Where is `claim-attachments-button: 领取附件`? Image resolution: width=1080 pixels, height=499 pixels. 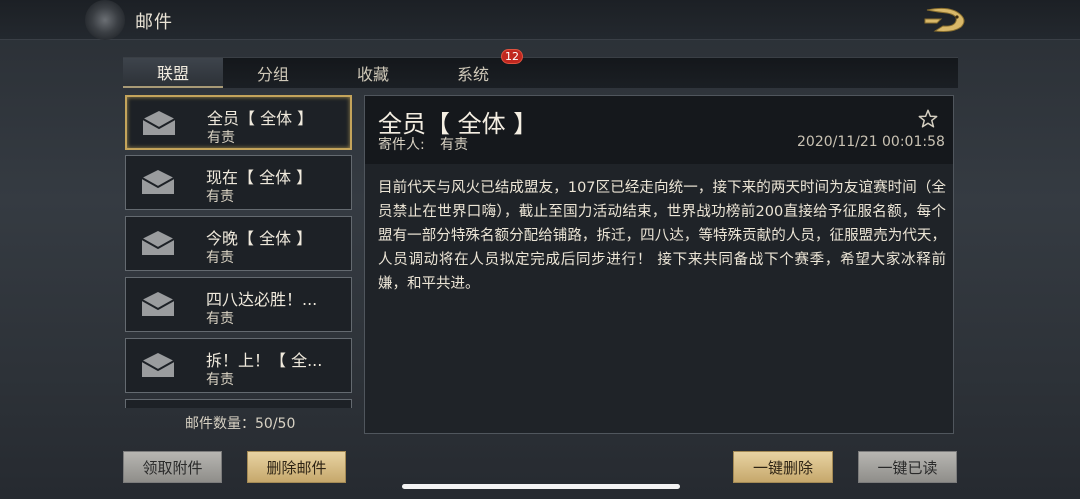
claim-attachments-button: 领取附件 is located at coordinates (172, 467).